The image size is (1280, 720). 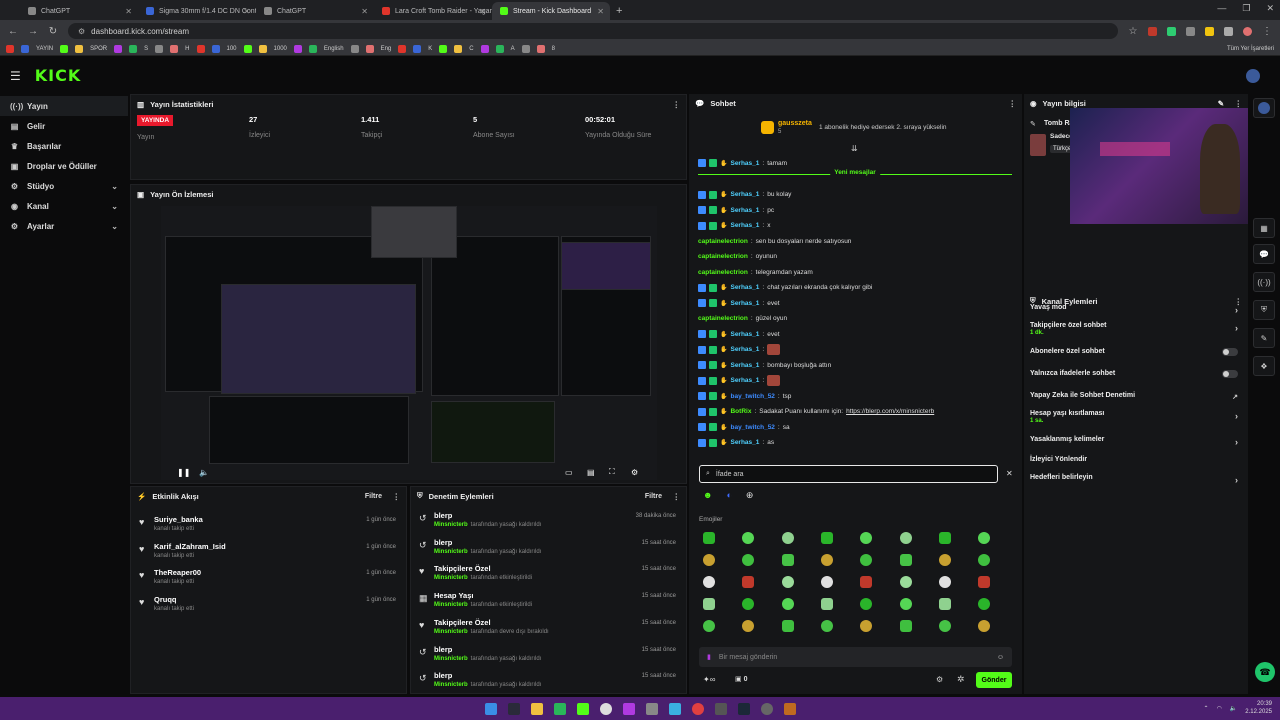 What do you see at coordinates (64, 146) in the screenshot?
I see `sidebar-item-3: ♛ Başarılar` at bounding box center [64, 146].